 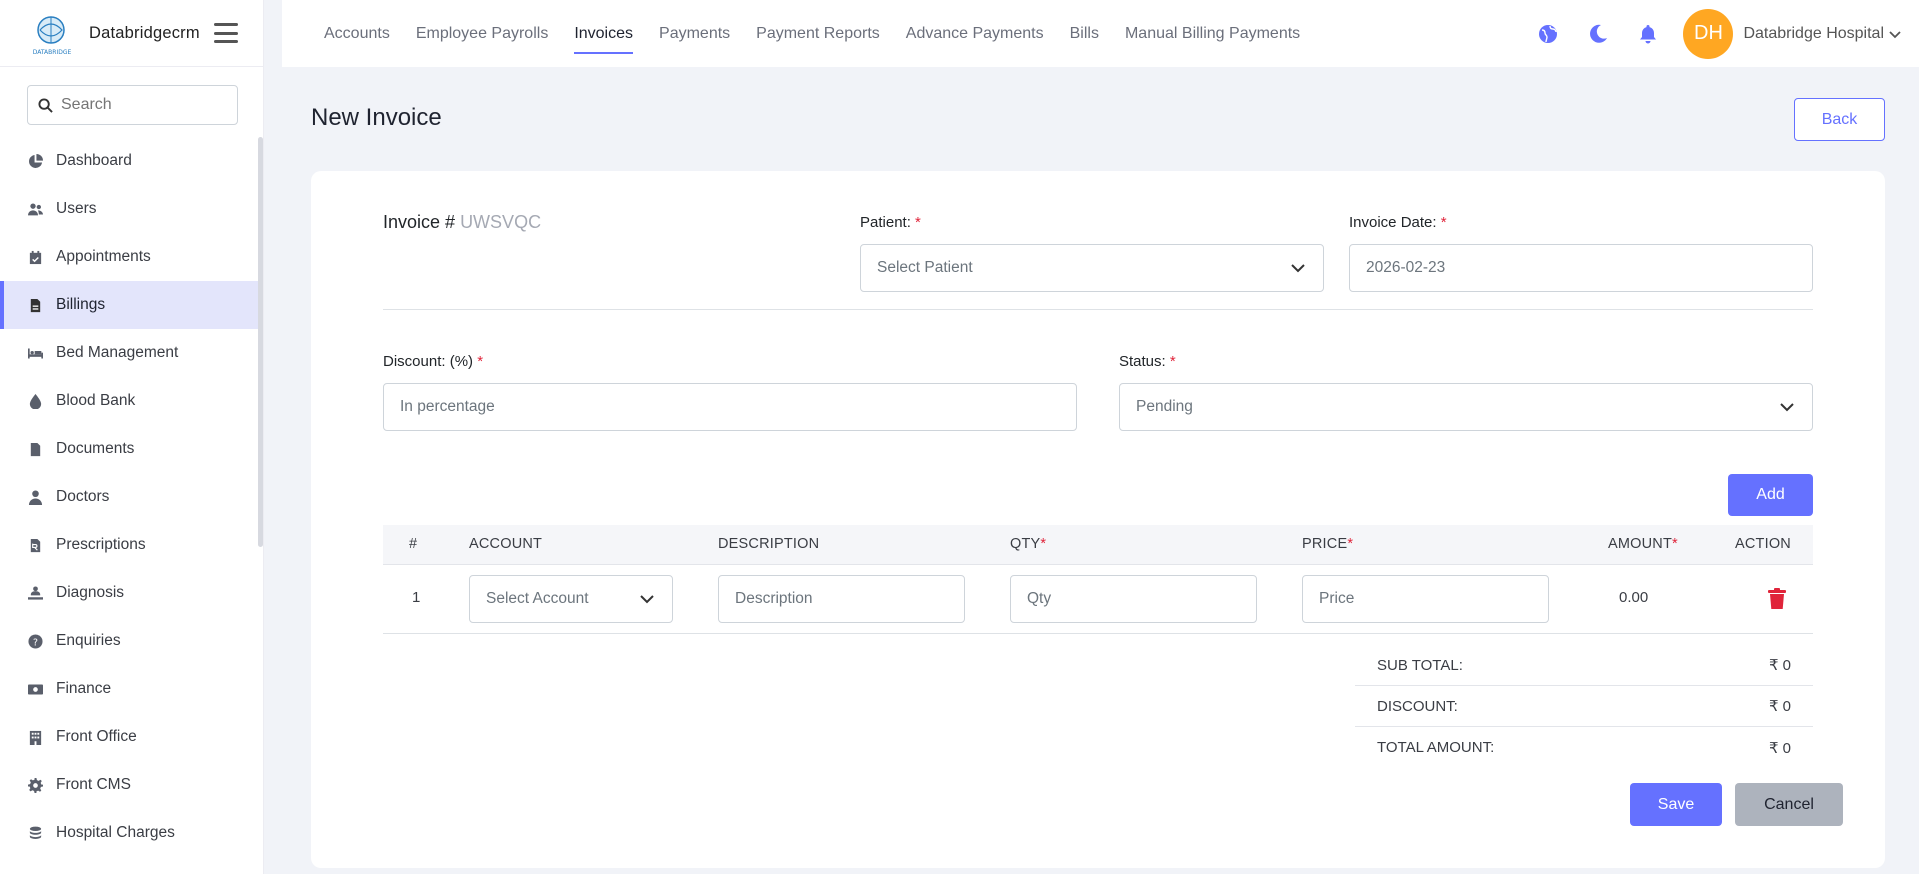 I want to click on tab-employee-payrolls: Employee Payrolls, so click(x=482, y=33).